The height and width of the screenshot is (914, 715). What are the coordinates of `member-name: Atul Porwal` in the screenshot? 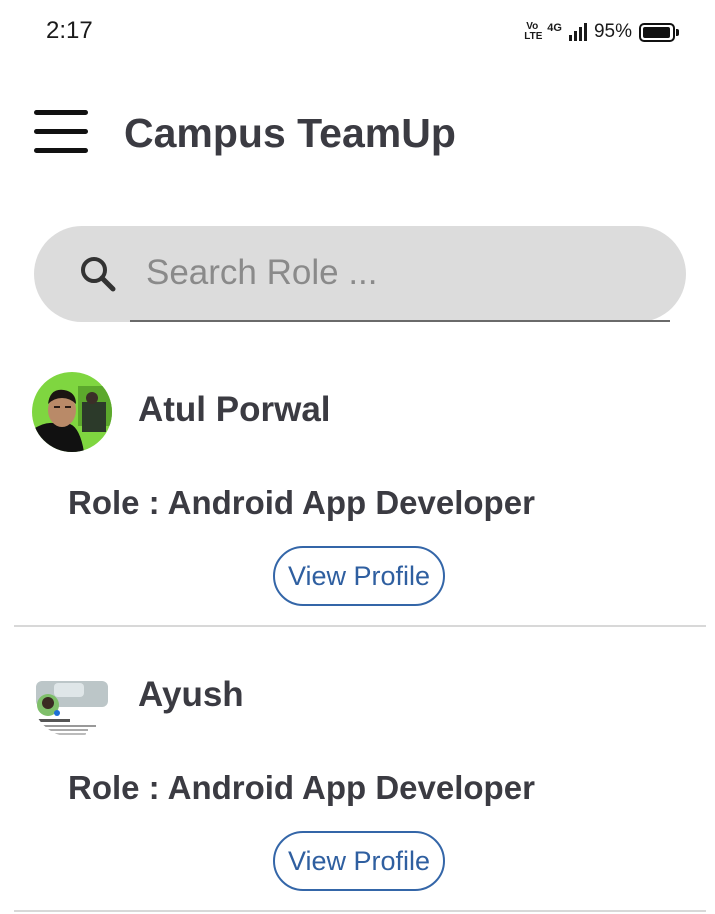 It's located at (234, 409).